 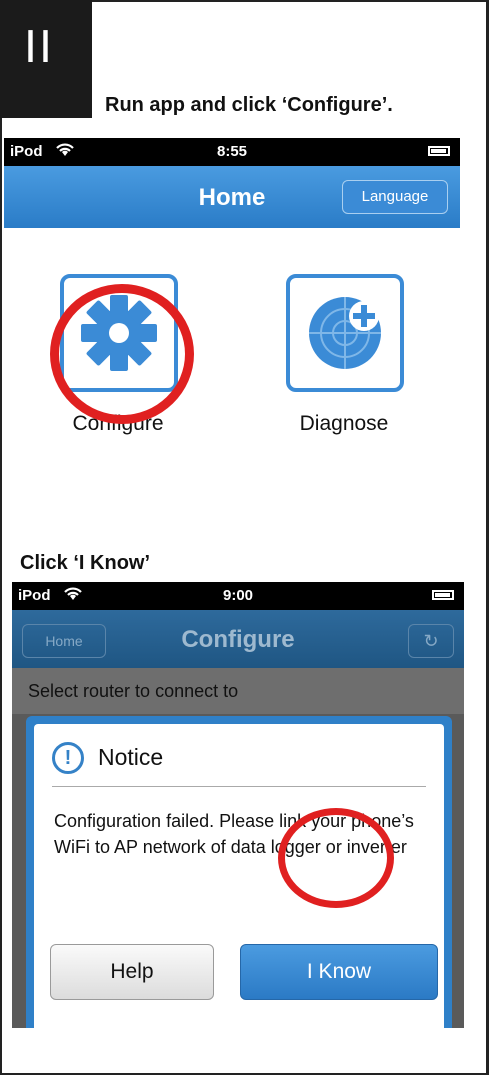 I want to click on status-time: 9:00, so click(x=238, y=595).